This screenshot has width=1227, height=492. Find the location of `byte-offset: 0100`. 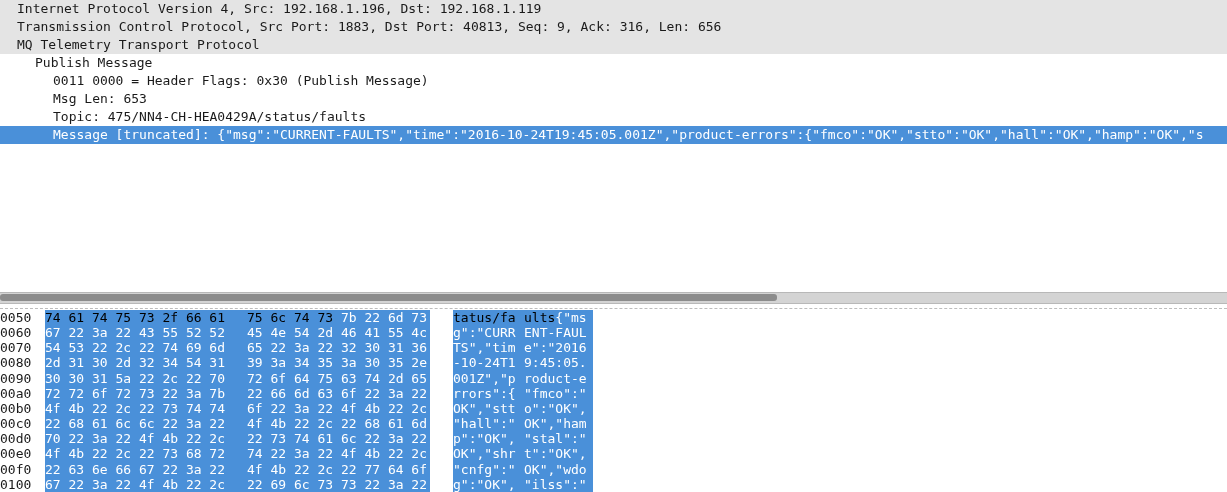

byte-offset: 0100 is located at coordinates (16, 484).